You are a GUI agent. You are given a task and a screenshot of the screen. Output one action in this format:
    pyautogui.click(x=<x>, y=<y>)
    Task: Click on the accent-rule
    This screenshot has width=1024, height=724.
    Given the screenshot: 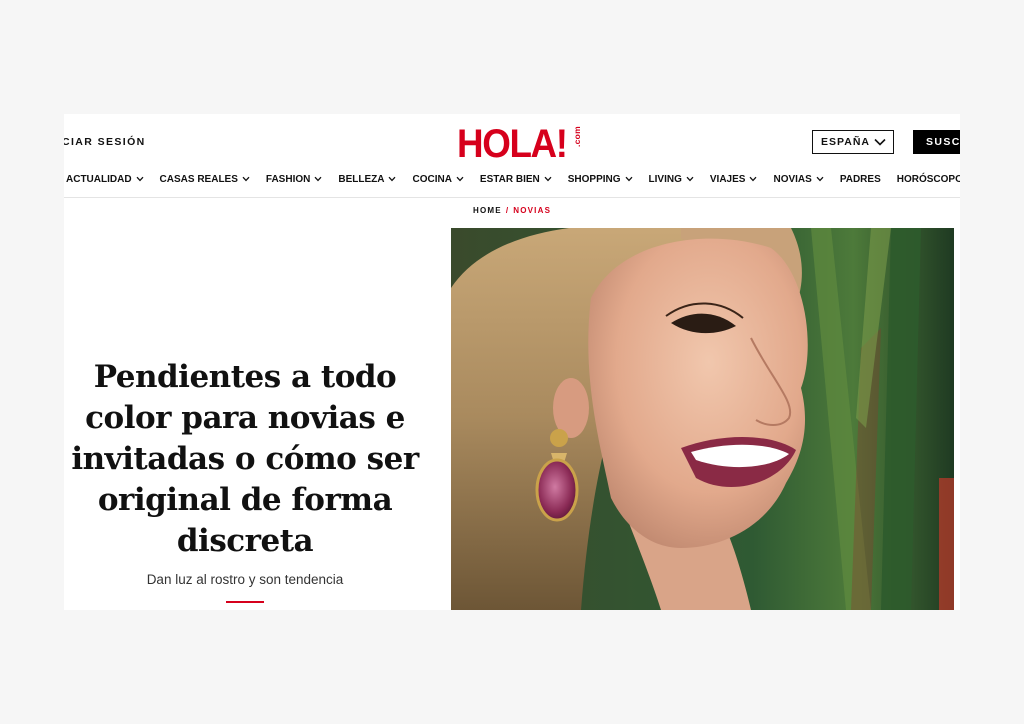 What is the action you would take?
    pyautogui.click(x=245, y=602)
    